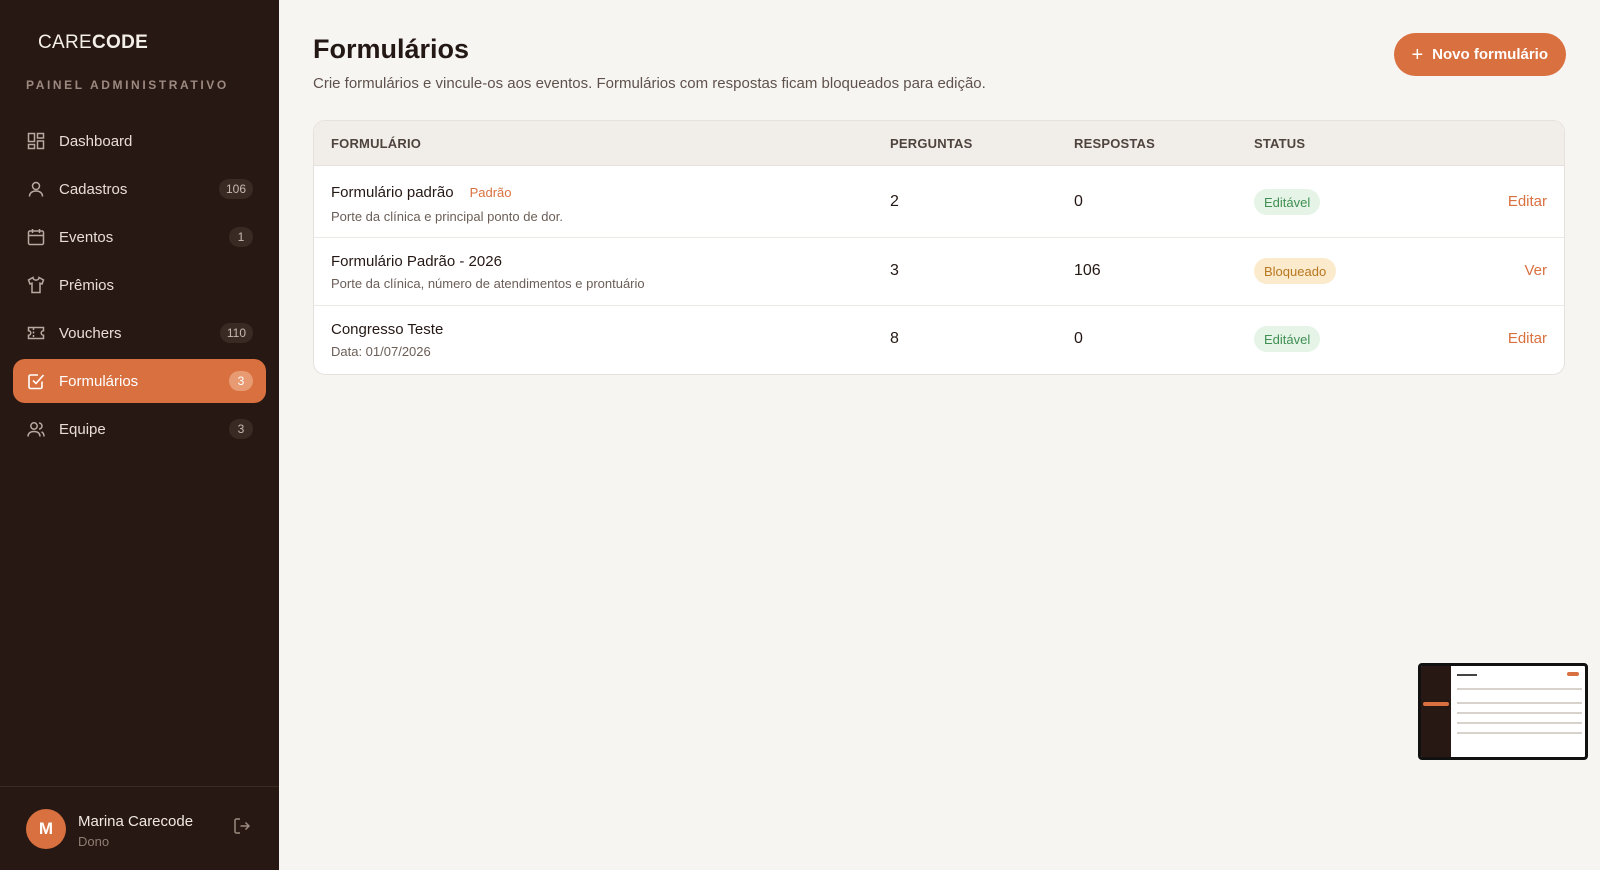  What do you see at coordinates (82, 429) in the screenshot?
I see `sidebar-item-label: Equipe` at bounding box center [82, 429].